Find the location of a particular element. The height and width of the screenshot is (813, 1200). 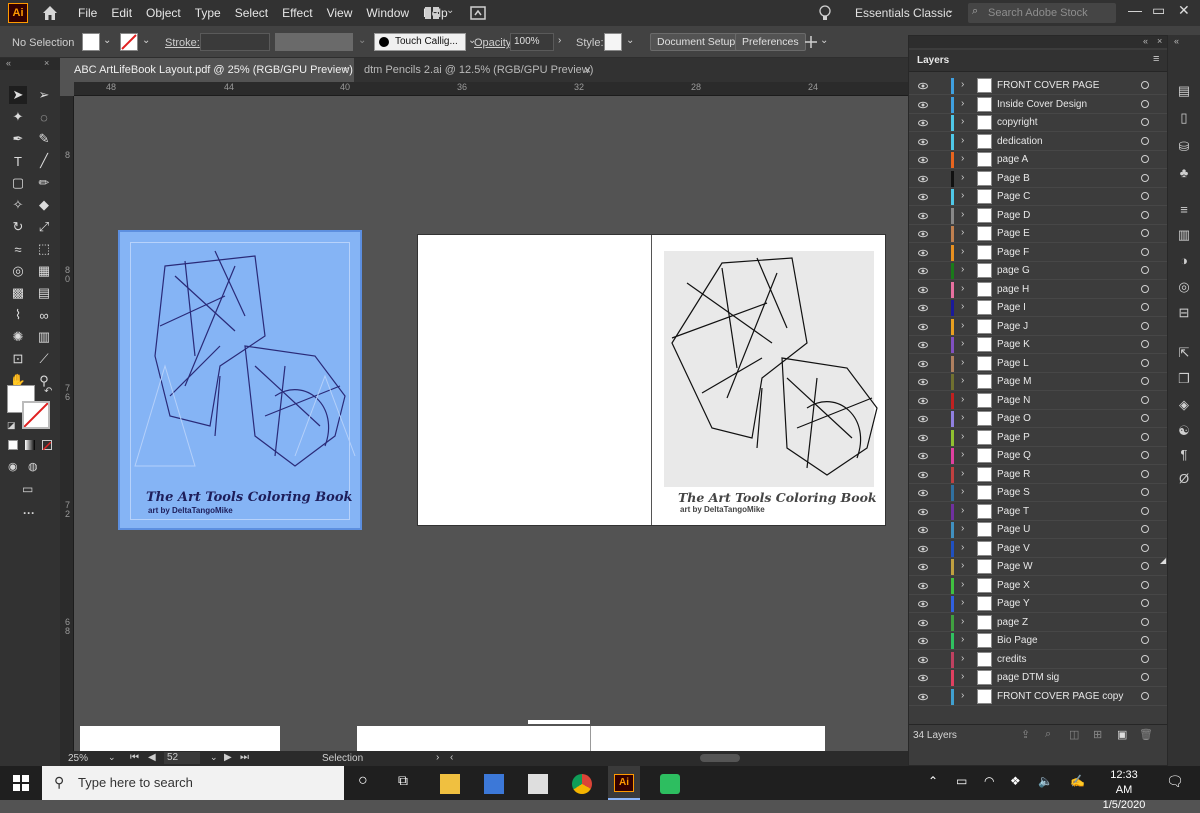

layer-name: page G is located at coordinates (1013, 270).